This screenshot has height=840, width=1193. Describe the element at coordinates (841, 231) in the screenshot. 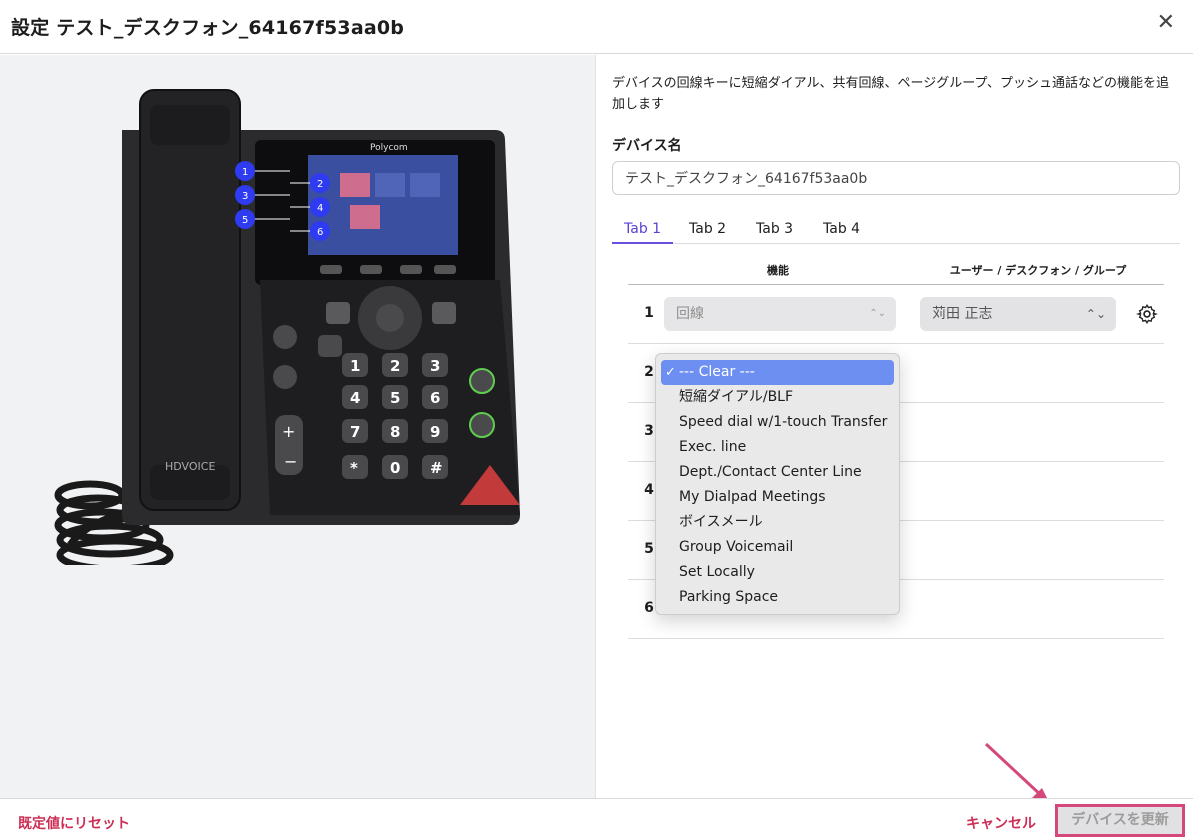

I see `tab-4: Tab 4` at that location.